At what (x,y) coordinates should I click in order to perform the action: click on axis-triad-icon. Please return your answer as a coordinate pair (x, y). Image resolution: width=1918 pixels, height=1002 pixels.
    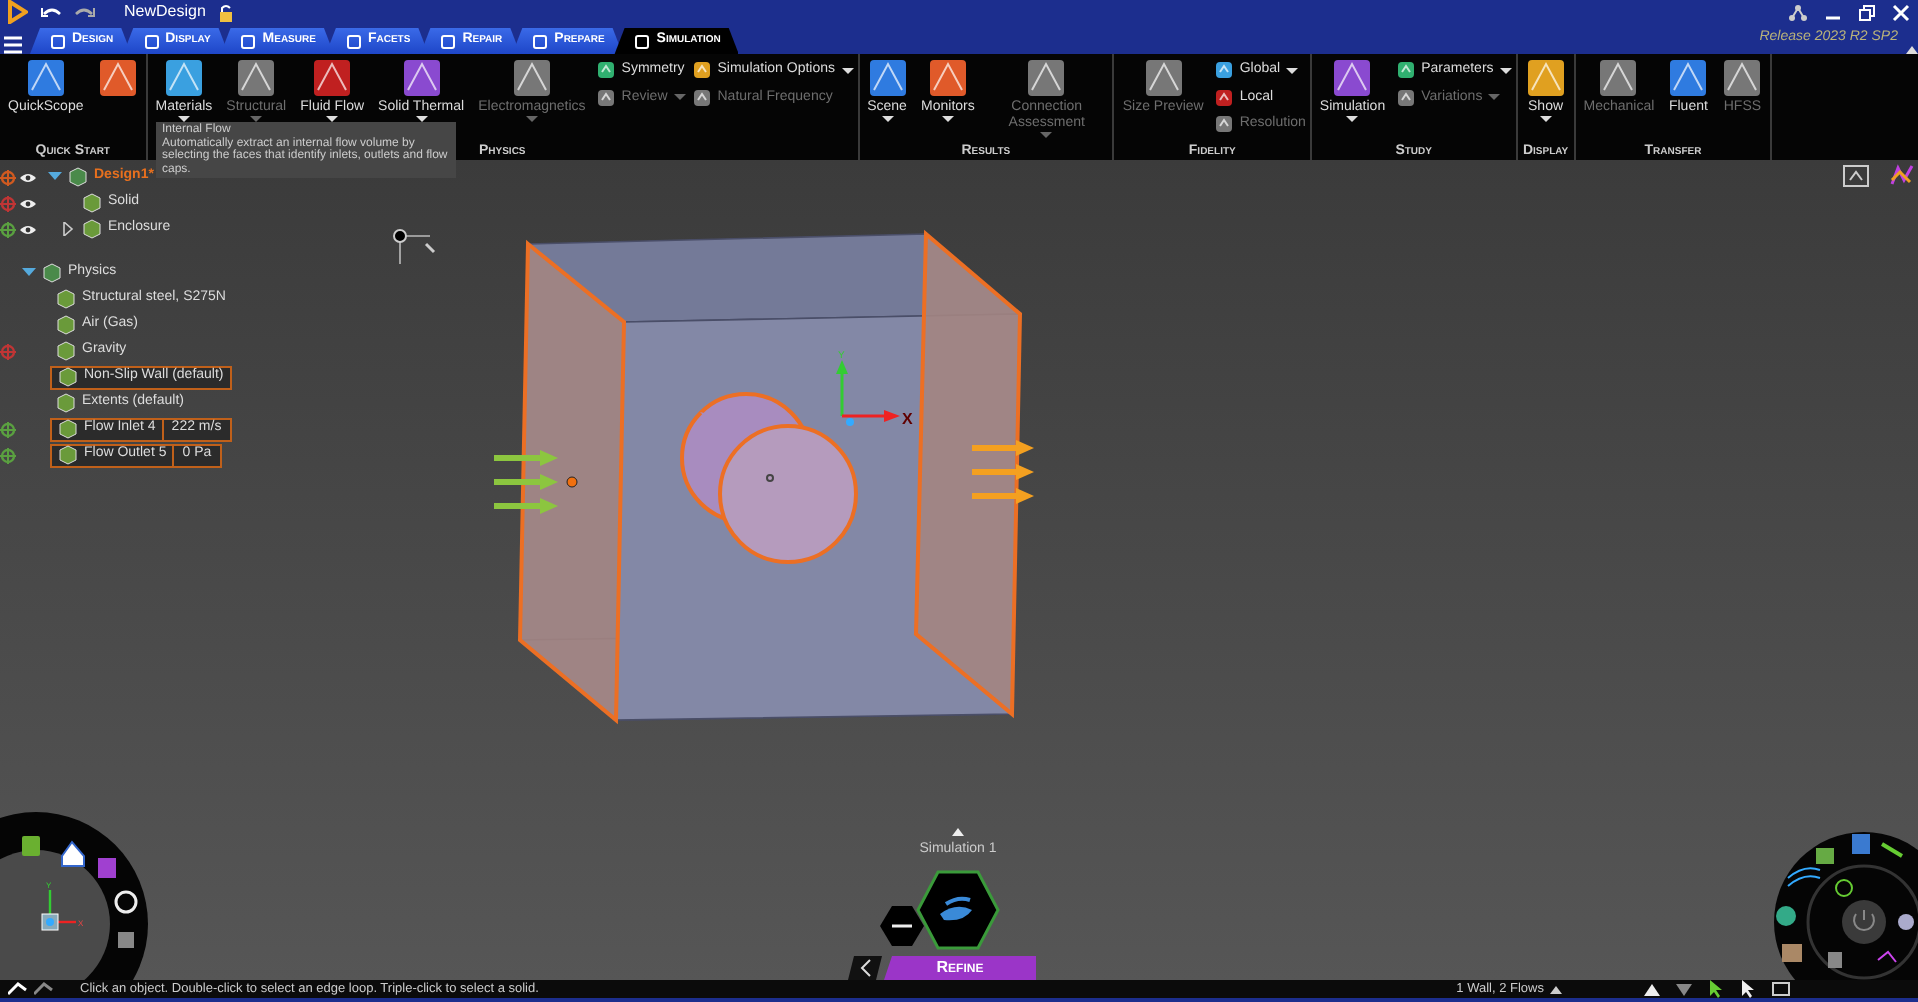
    Looking at the image, I should click on (868, 393).